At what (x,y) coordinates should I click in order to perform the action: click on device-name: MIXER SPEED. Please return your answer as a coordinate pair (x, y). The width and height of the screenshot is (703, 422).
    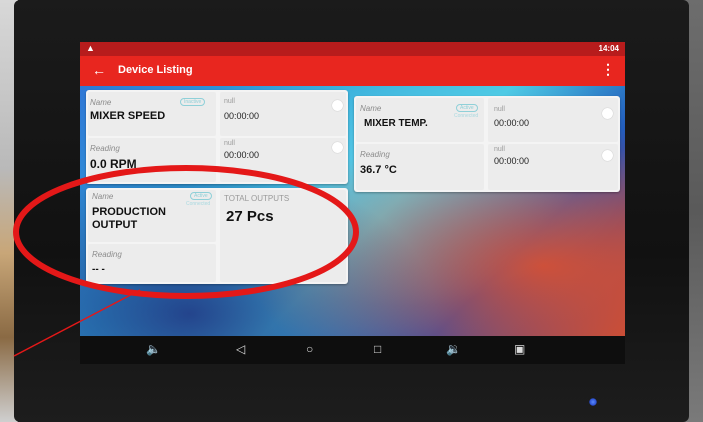
    Looking at the image, I should click on (128, 116).